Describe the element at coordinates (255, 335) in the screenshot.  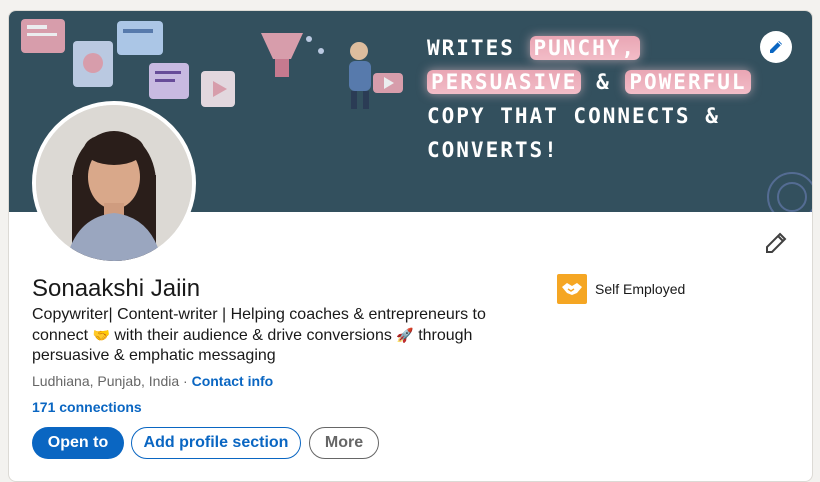
I see `headline-text: with their audience & drive conversions` at that location.